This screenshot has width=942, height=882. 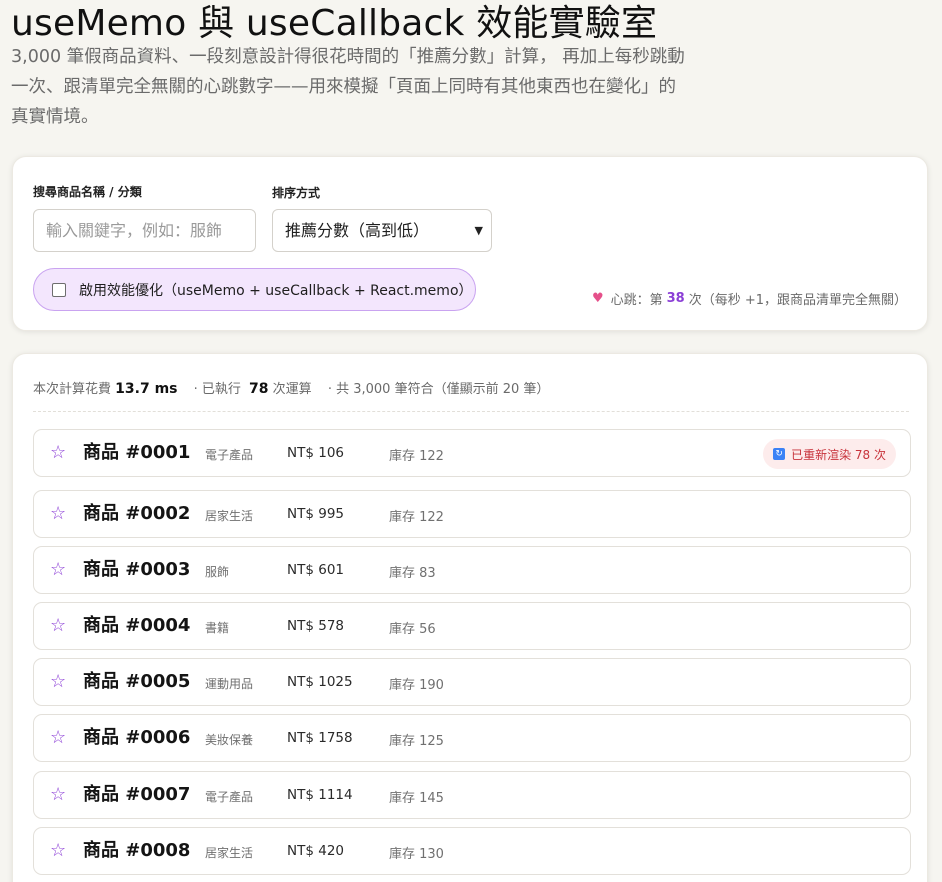 What do you see at coordinates (416, 741) in the screenshot?
I see `product-stock: 庫存 125` at bounding box center [416, 741].